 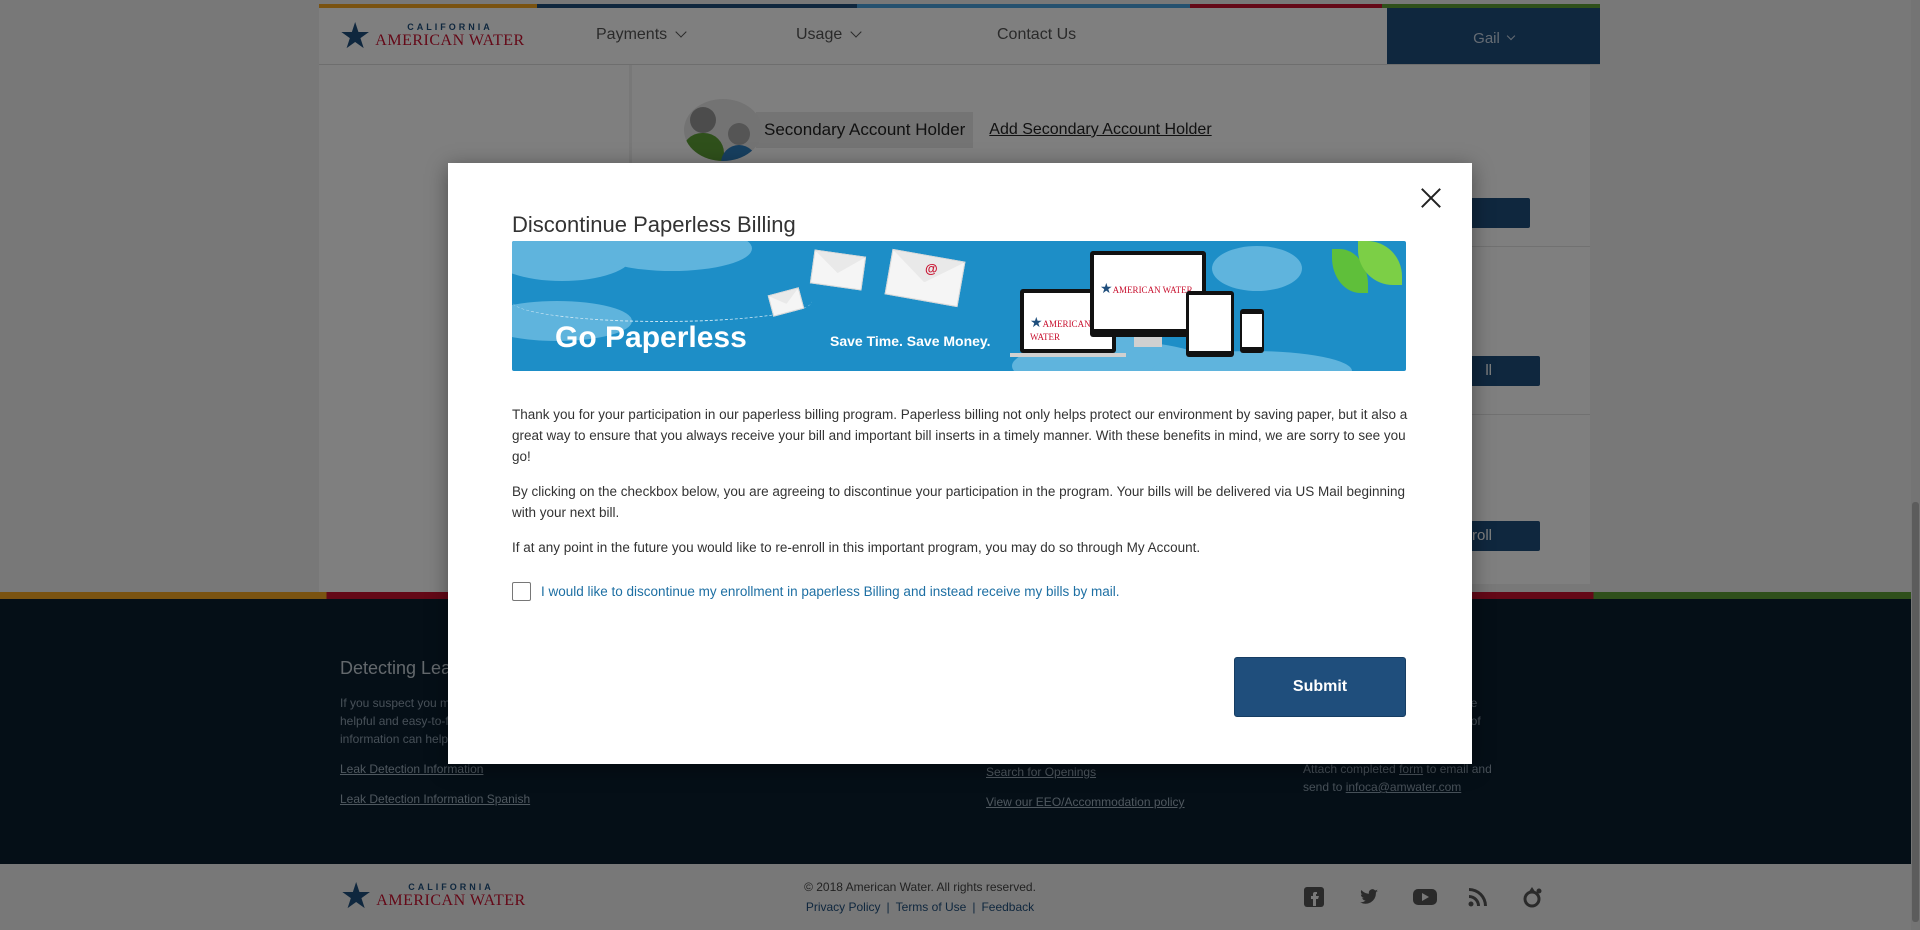 I want to click on discontinue-checkbox, so click(x=521, y=591).